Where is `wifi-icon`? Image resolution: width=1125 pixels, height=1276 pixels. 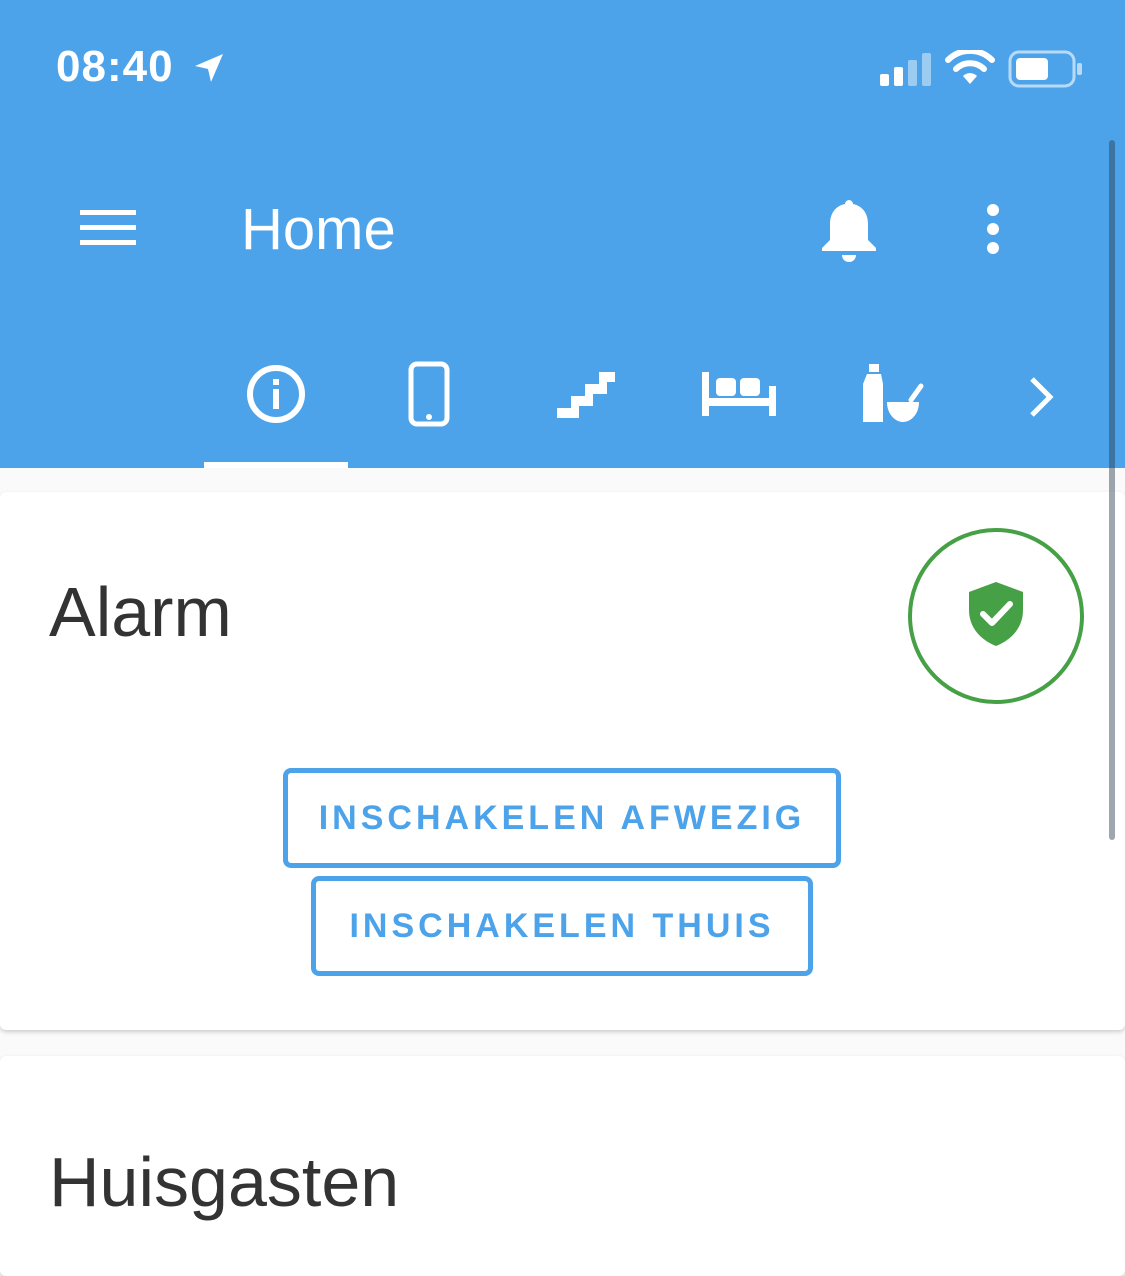
wifi-icon is located at coordinates (970, 69).